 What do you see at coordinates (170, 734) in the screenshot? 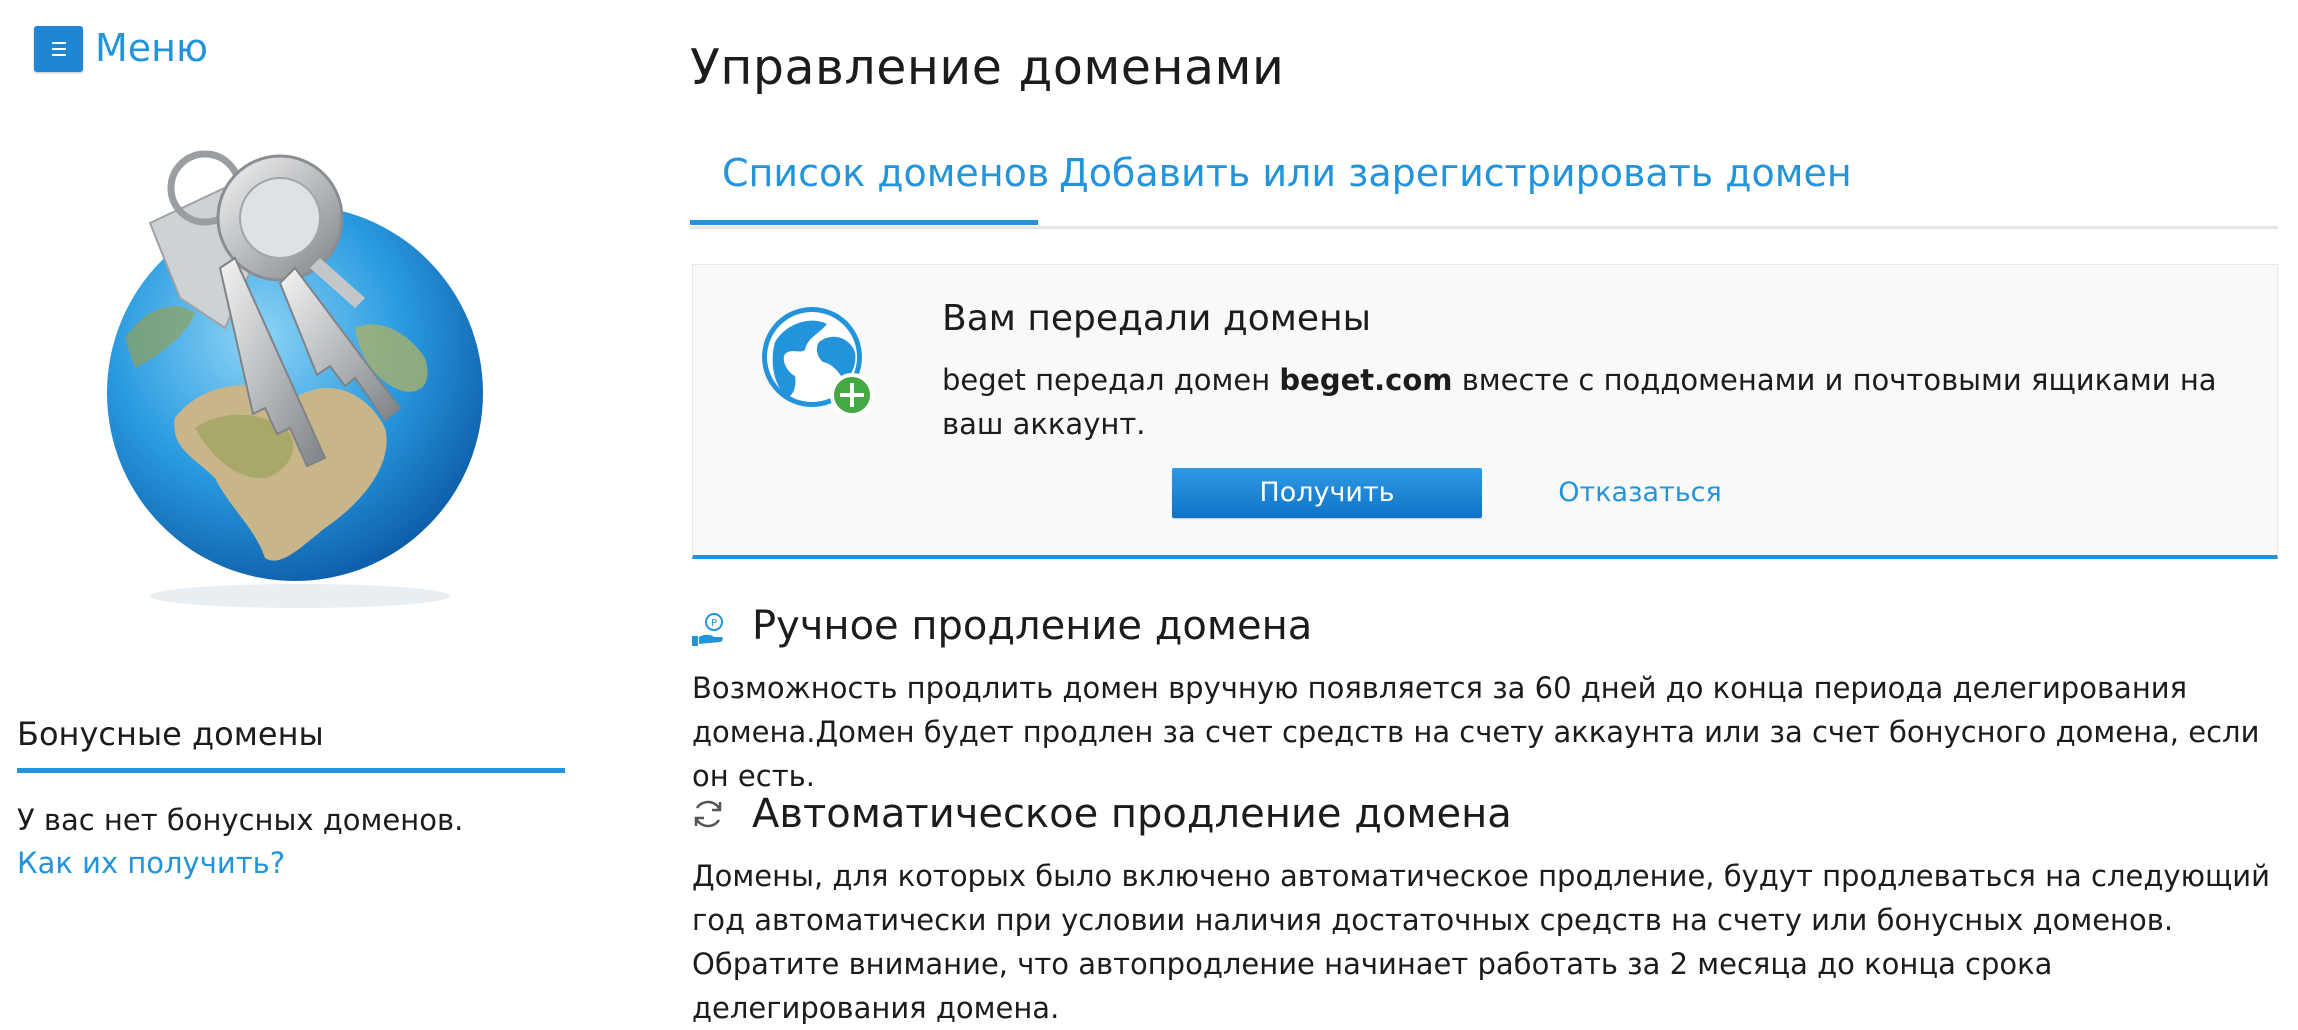
I see `bonus-domains-title: Бонусные домены` at bounding box center [170, 734].